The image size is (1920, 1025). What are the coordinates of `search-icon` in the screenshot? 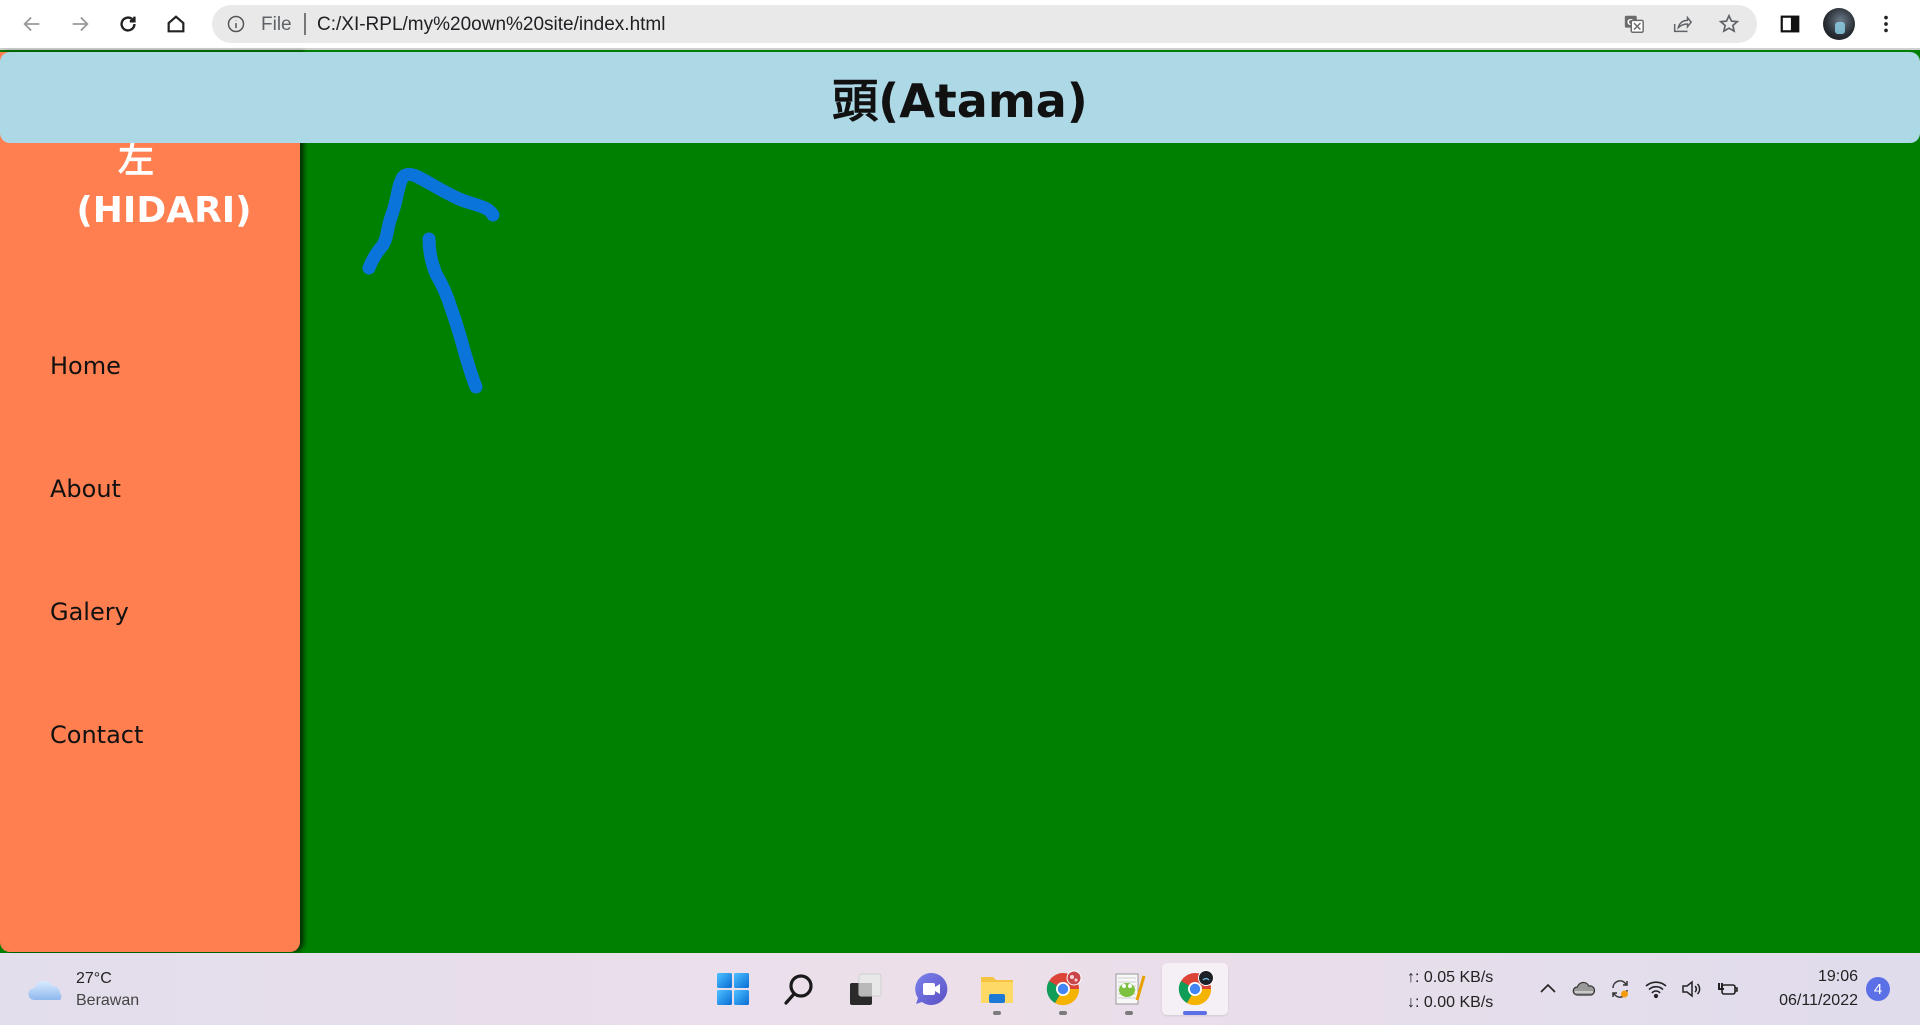 It's located at (798, 989).